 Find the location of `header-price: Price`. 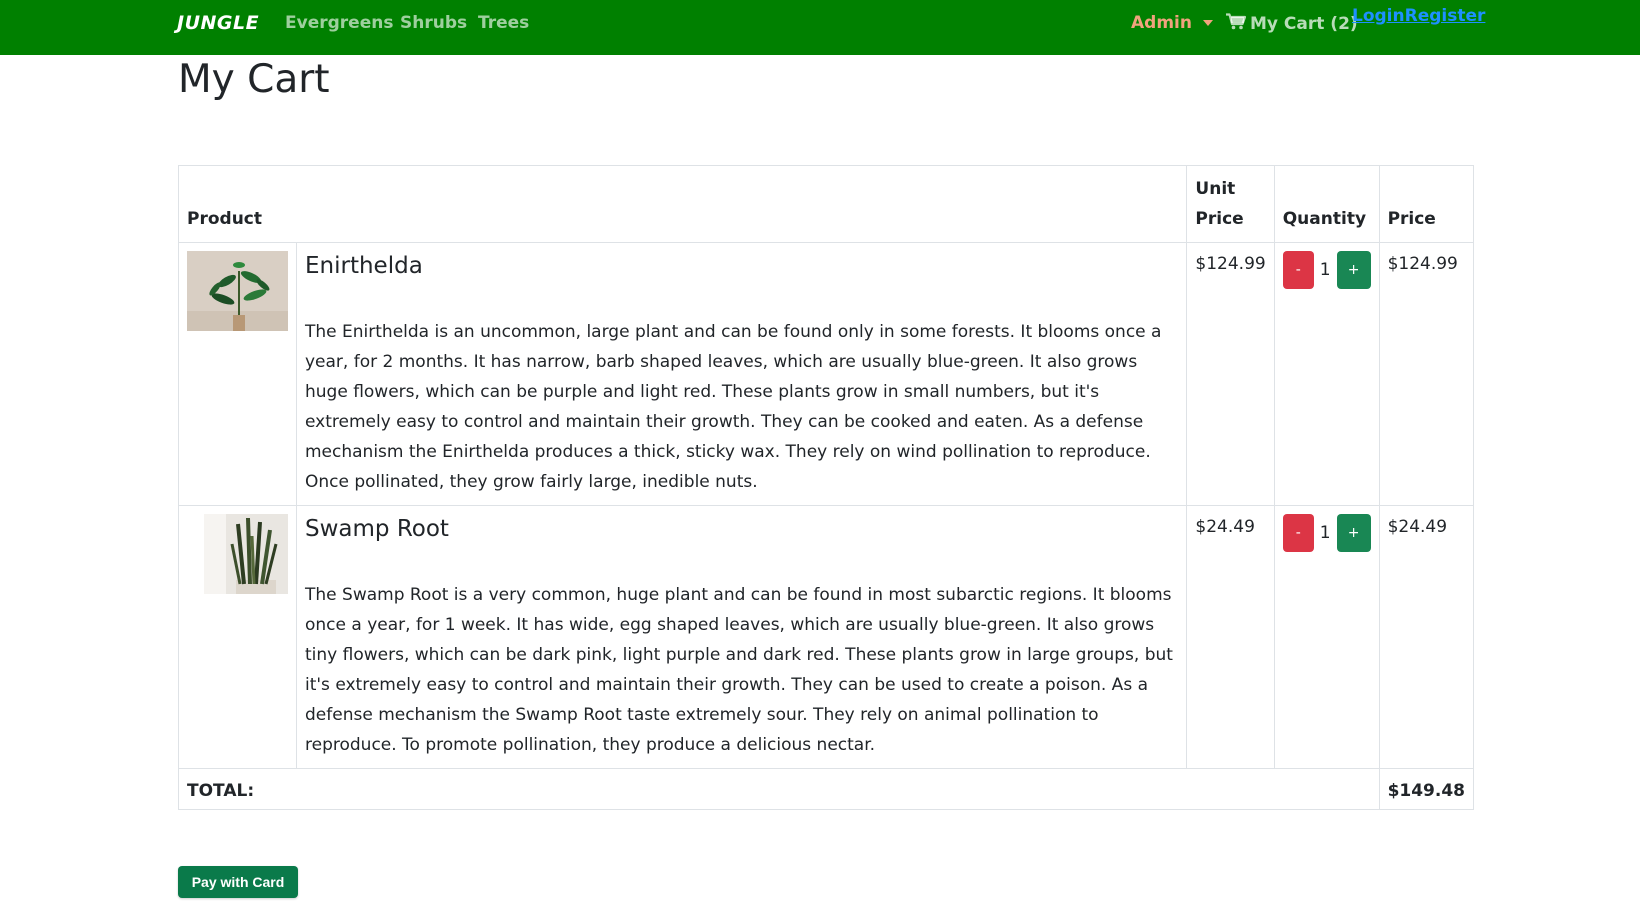

header-price: Price is located at coordinates (1426, 204).